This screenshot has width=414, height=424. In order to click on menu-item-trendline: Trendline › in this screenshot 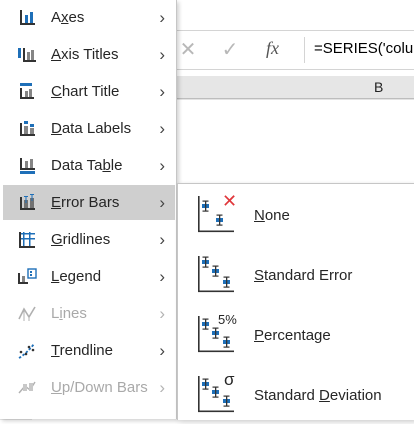, I will do `click(89, 350)`.